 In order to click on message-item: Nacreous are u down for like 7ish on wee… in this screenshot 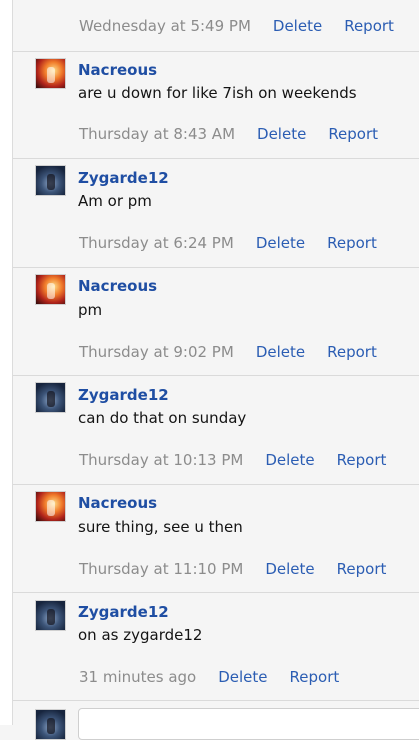, I will do `click(216, 105)`.